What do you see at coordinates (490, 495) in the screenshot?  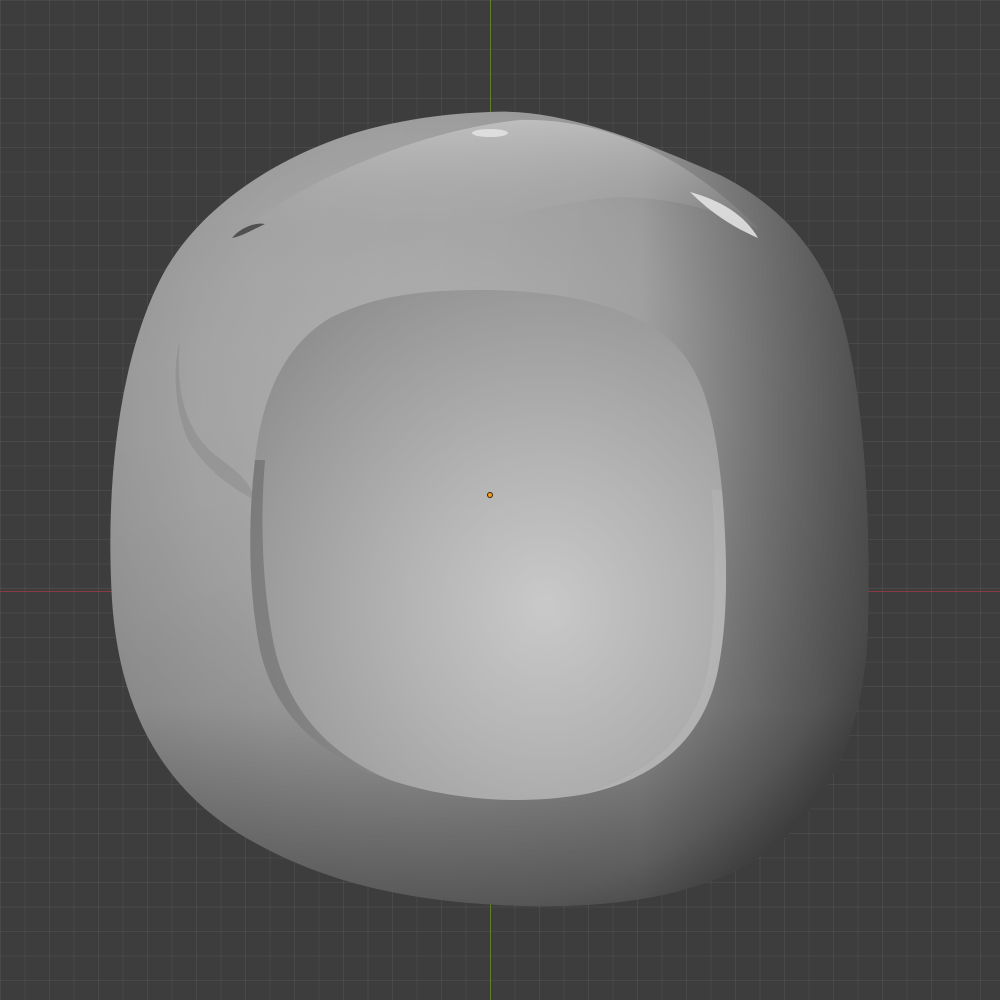 I see `object-origin-dot` at bounding box center [490, 495].